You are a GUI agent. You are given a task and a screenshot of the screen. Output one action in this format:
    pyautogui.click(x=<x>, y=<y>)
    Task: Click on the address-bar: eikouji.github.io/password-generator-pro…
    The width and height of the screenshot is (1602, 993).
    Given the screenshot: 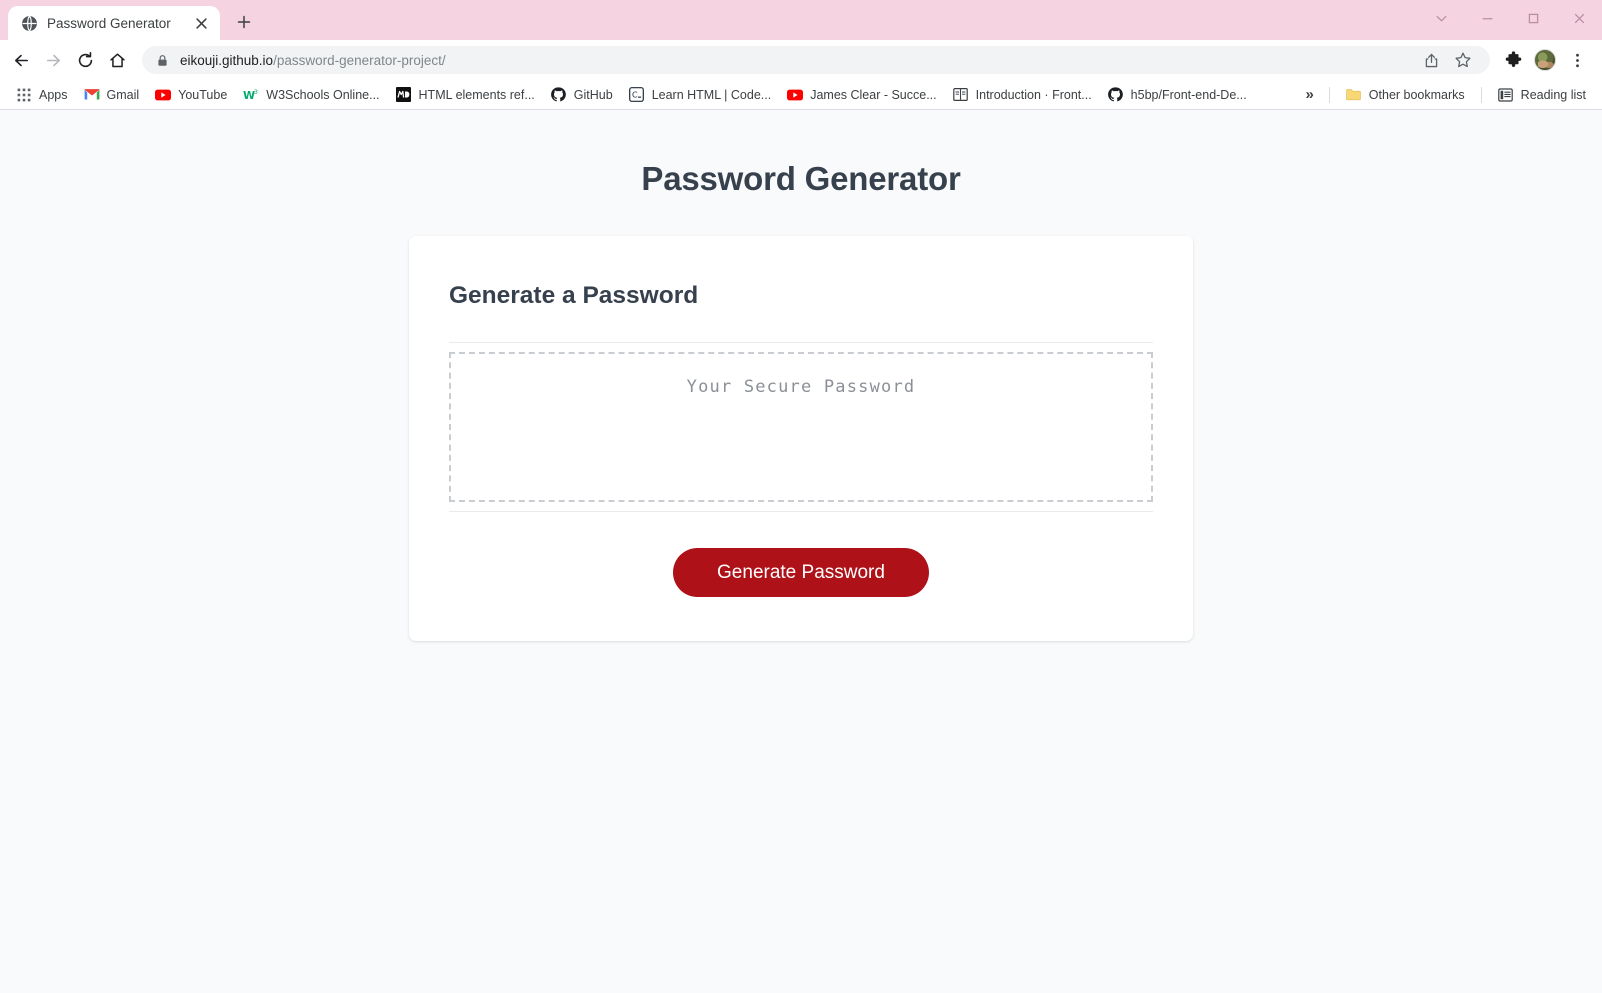 What is the action you would take?
    pyautogui.click(x=816, y=60)
    